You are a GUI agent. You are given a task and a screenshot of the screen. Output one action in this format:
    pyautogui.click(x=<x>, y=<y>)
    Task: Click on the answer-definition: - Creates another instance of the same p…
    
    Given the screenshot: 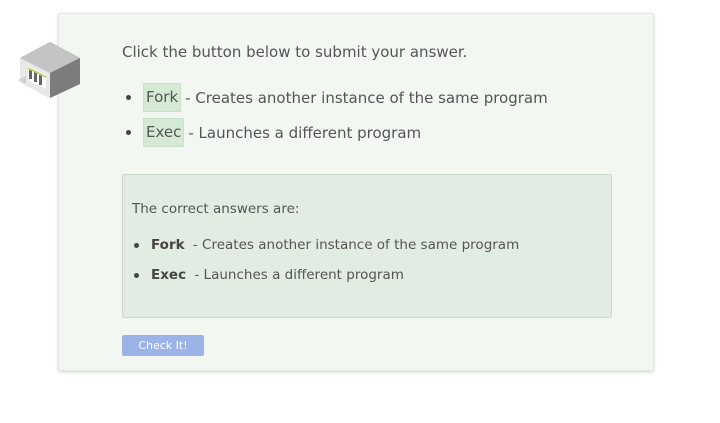 What is the action you would take?
    pyautogui.click(x=356, y=245)
    